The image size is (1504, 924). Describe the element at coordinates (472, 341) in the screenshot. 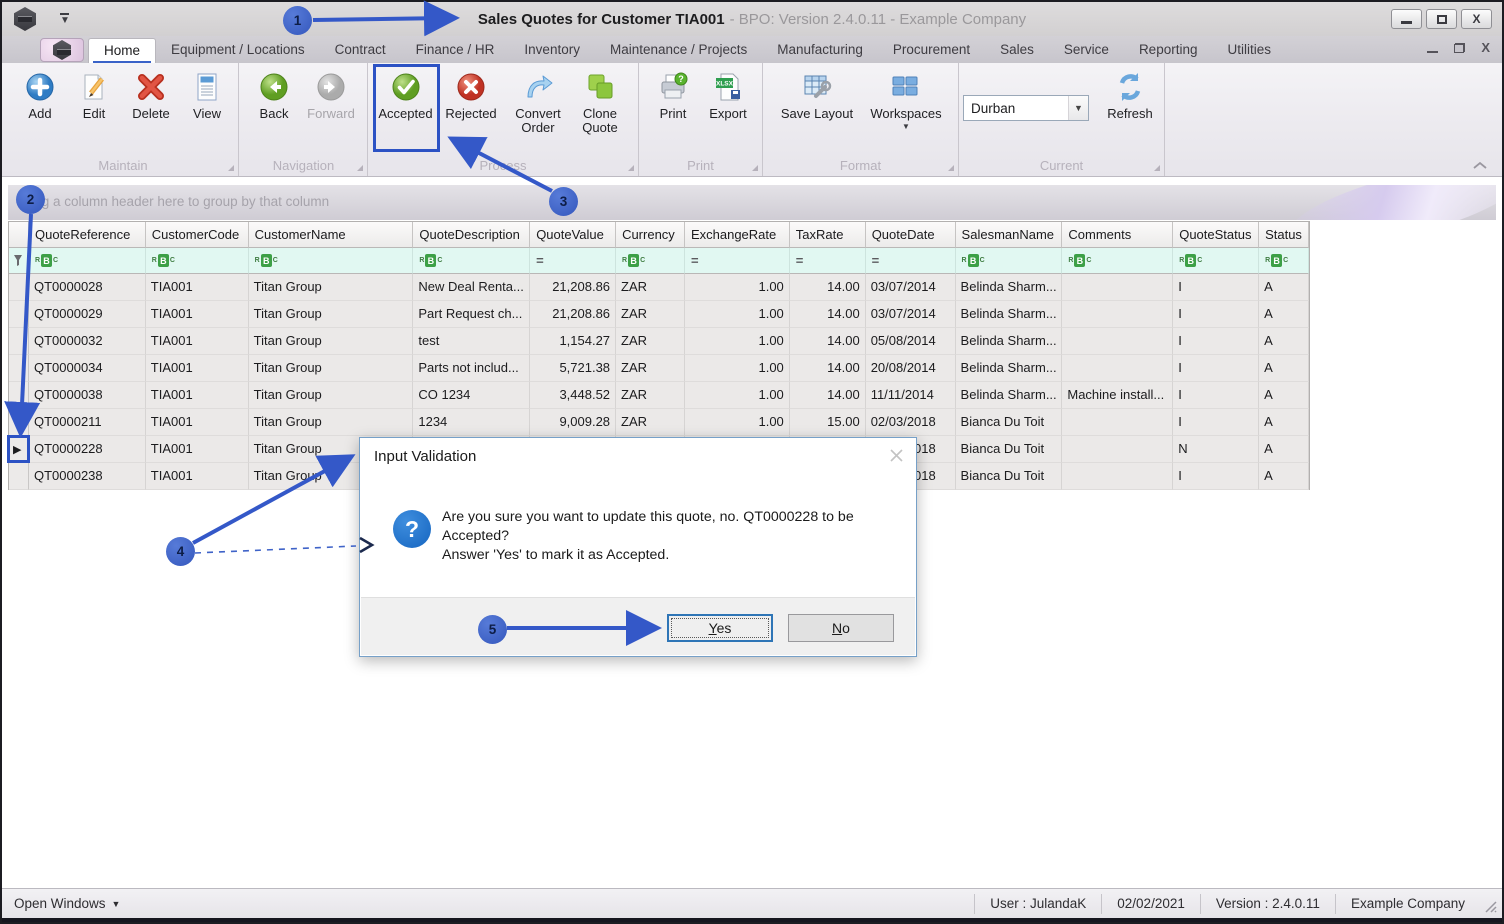

I see `grid-cell: test` at that location.